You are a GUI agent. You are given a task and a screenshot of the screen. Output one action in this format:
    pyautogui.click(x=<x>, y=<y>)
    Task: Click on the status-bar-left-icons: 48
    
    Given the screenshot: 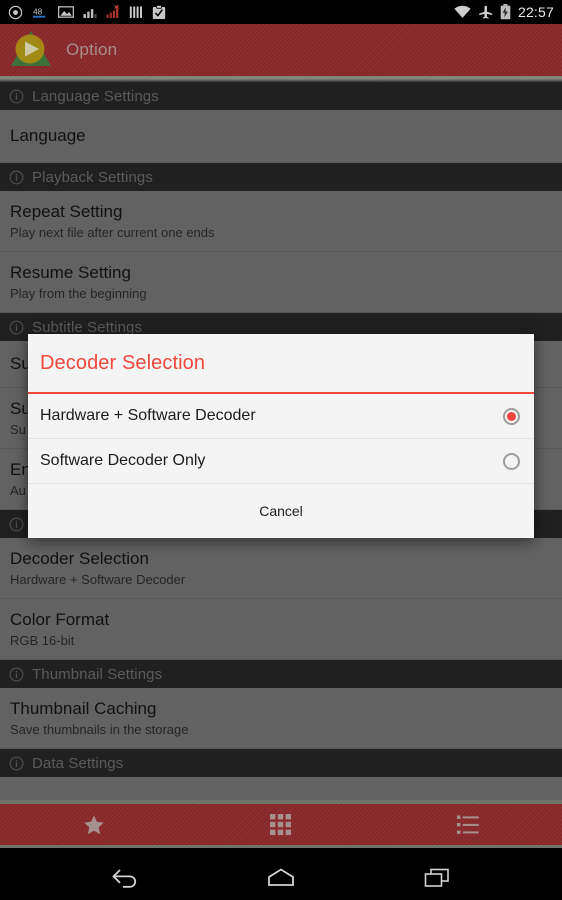 What is the action you would take?
    pyautogui.click(x=87, y=12)
    